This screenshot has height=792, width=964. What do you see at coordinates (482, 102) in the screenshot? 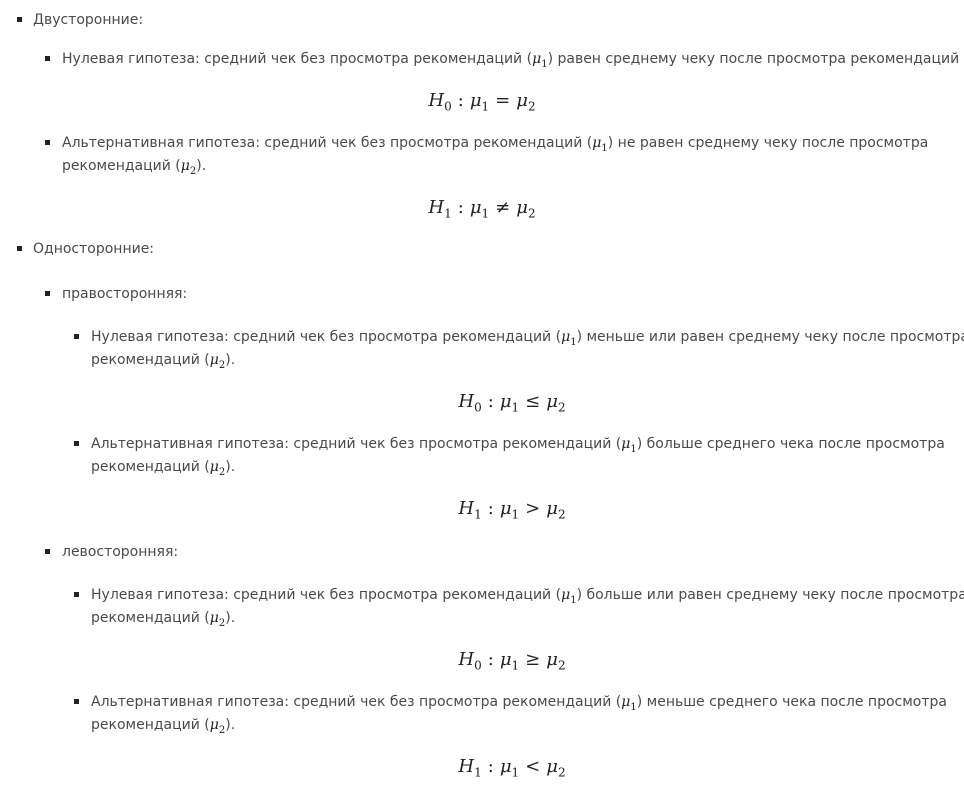
I see `two-sided-null-formula: H0: μ1 = μ2` at bounding box center [482, 102].